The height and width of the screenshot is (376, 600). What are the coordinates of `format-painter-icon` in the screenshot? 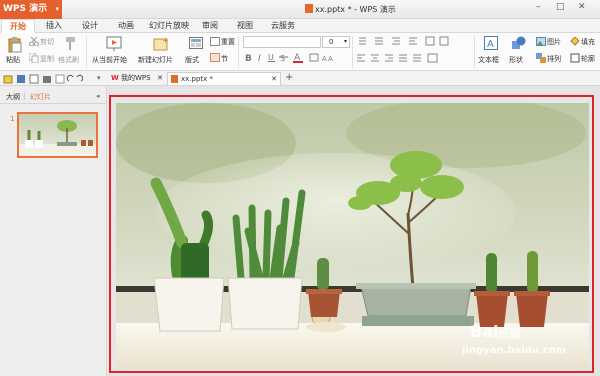 It's located at (70, 44).